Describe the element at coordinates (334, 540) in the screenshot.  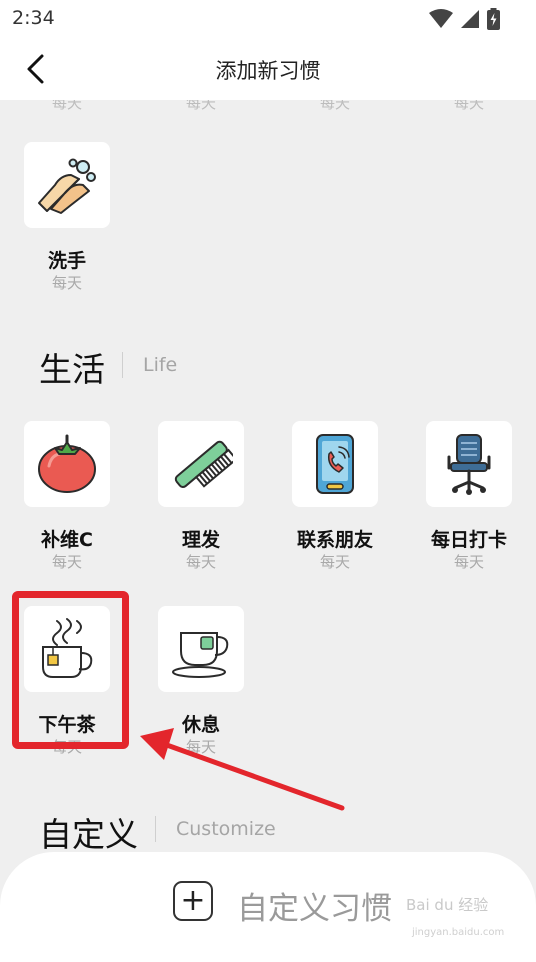
I see `habit-name: 联系朋友` at that location.